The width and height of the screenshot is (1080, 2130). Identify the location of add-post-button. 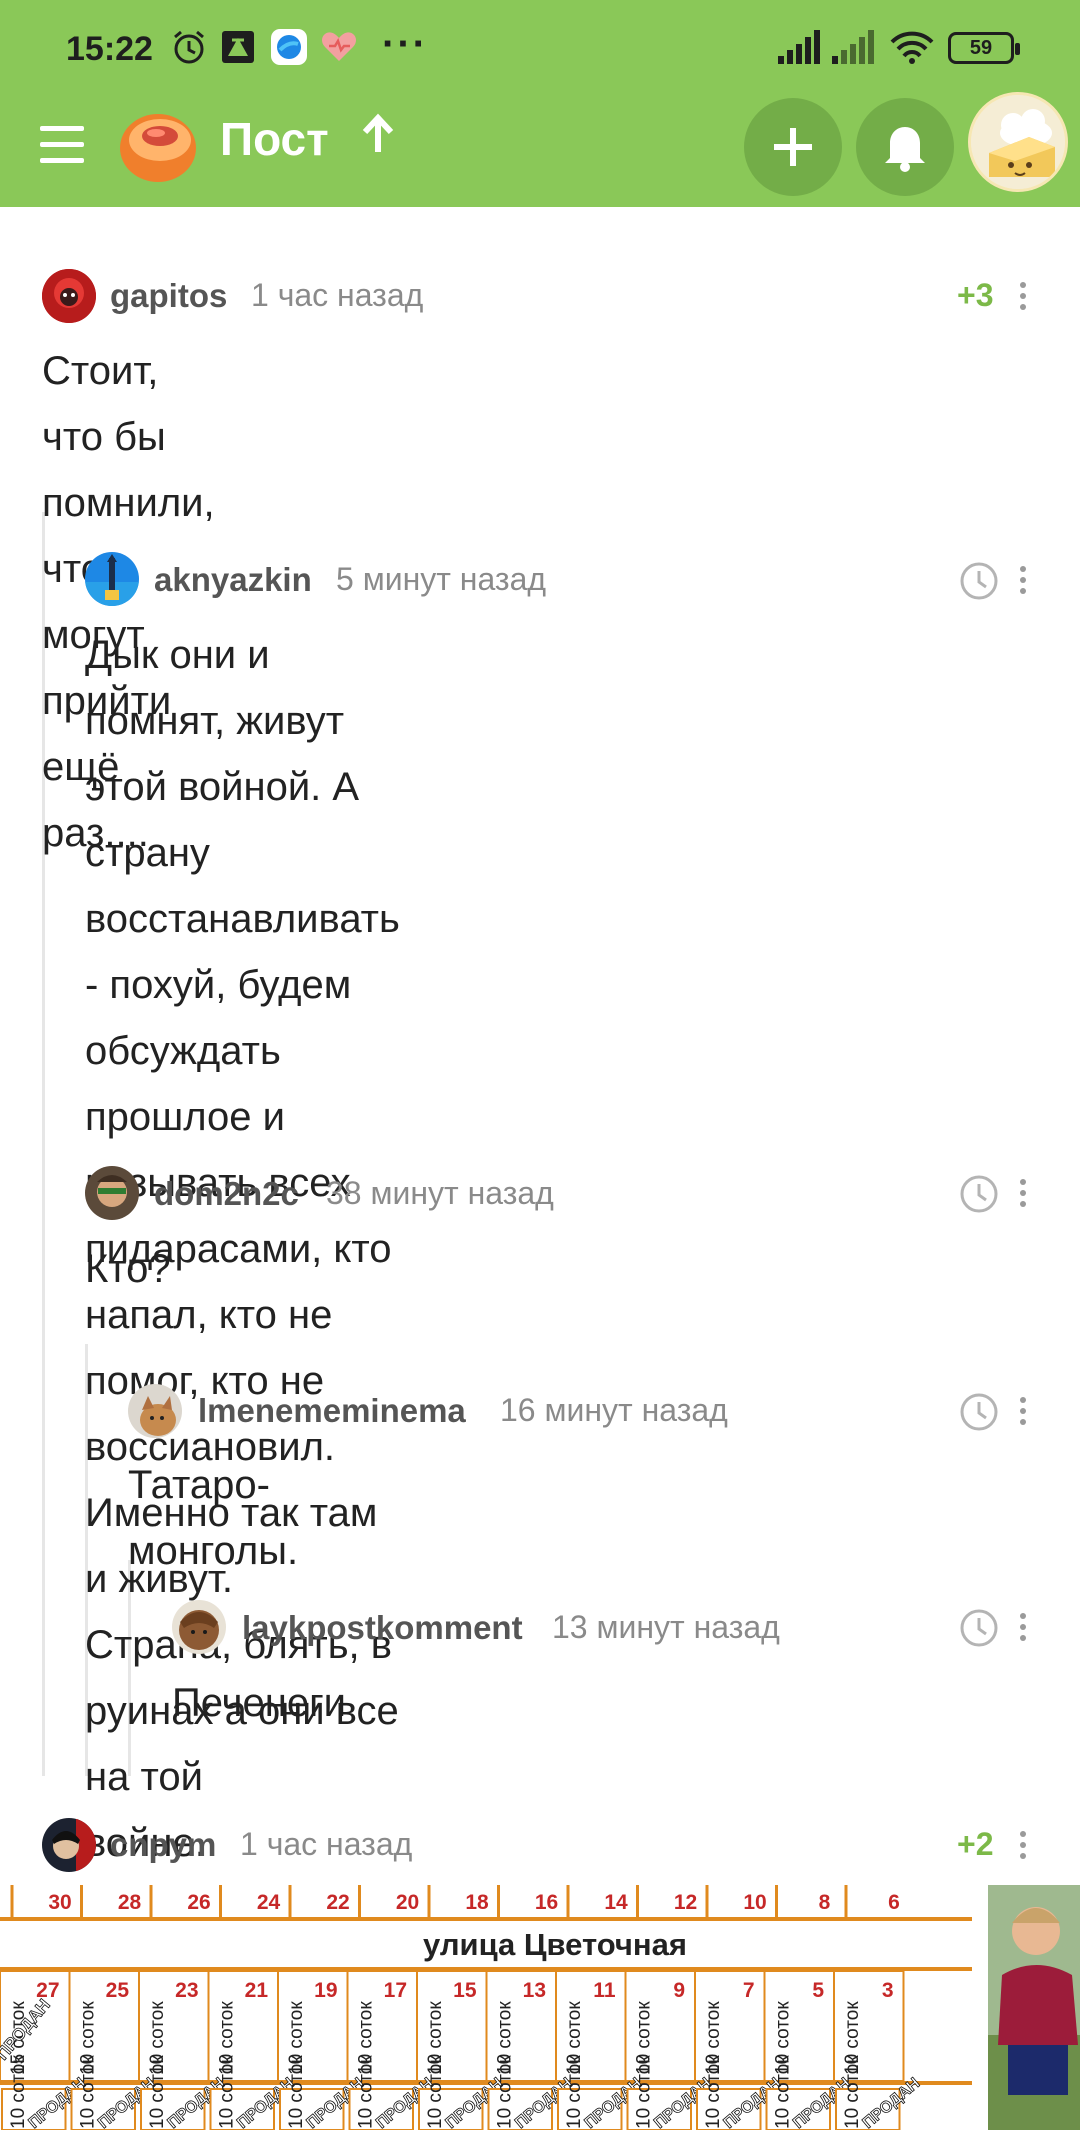
(793, 147).